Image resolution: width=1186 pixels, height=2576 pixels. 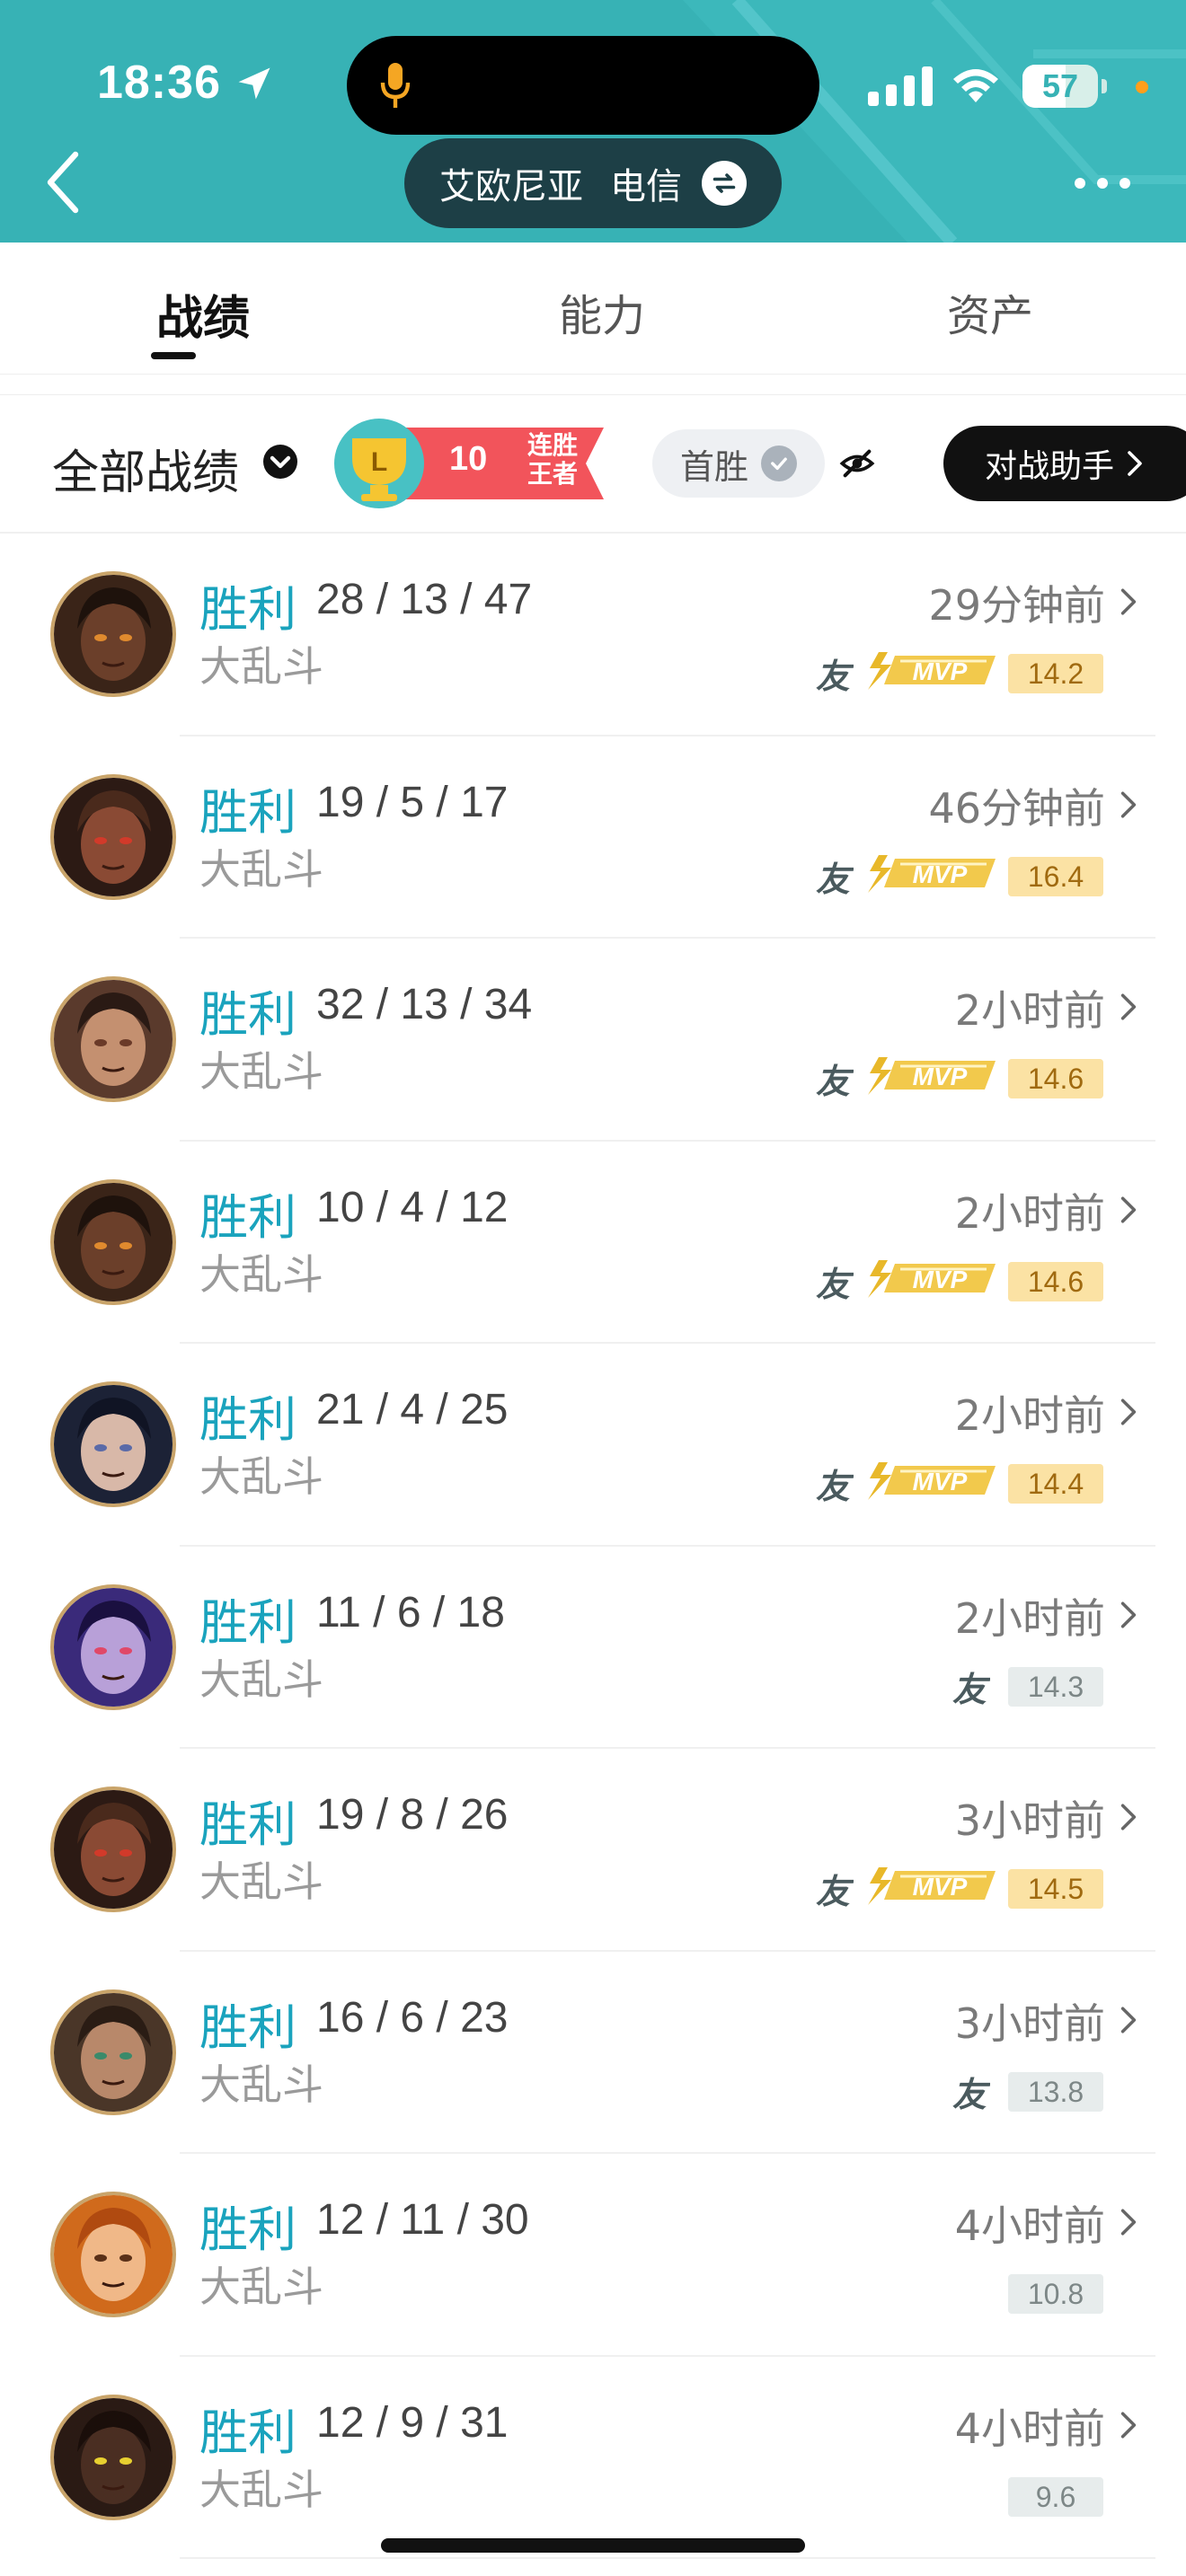 What do you see at coordinates (1055, 2496) in the screenshot?
I see `match-score: 9.6` at bounding box center [1055, 2496].